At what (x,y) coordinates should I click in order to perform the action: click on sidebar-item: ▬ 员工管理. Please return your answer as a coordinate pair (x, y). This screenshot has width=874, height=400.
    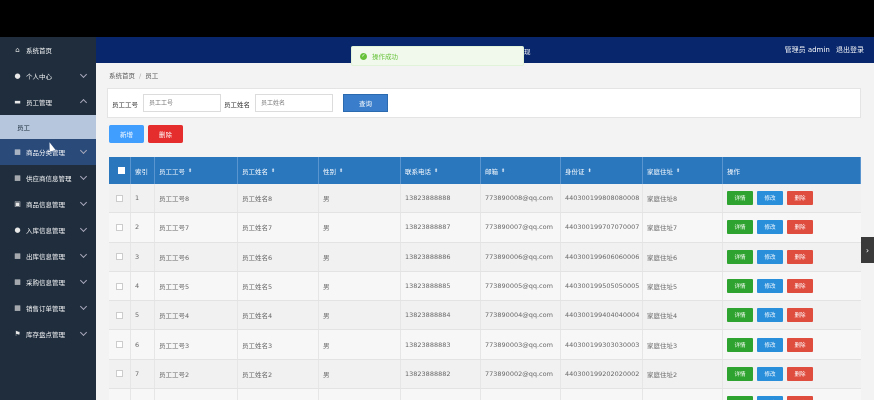
    Looking at the image, I should click on (48, 102).